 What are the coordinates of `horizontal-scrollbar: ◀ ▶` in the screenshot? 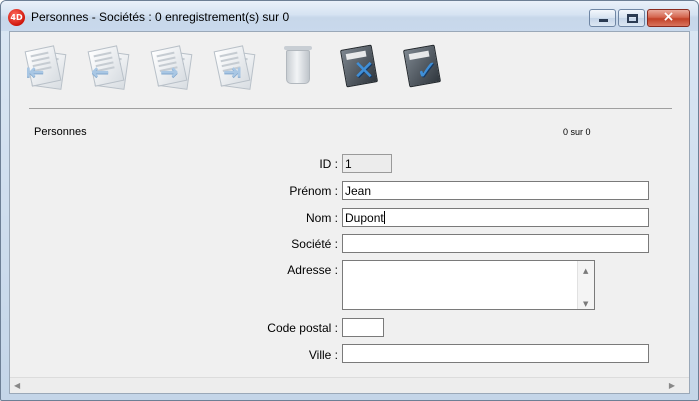 It's located at (349, 385).